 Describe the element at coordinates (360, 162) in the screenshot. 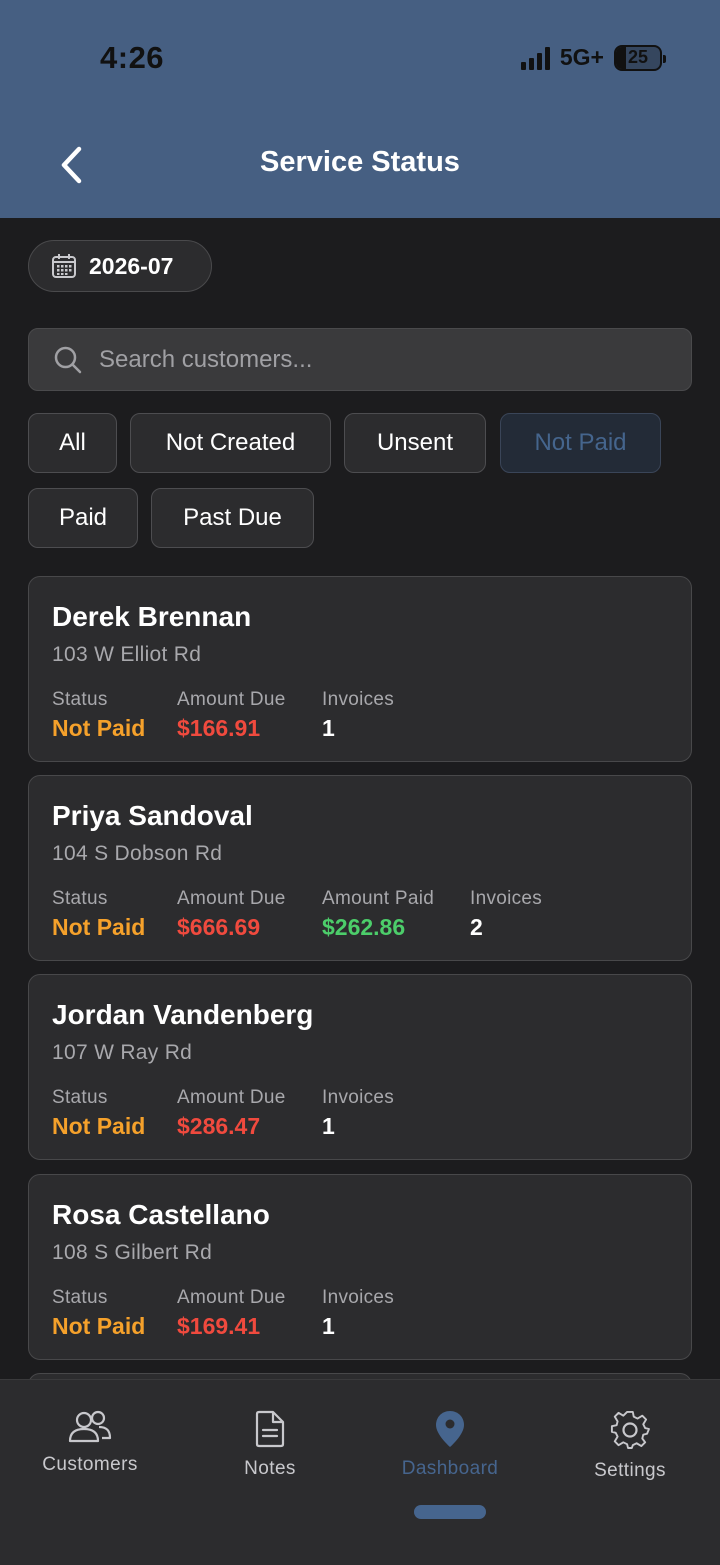

I see `page-title: Service Status` at that location.